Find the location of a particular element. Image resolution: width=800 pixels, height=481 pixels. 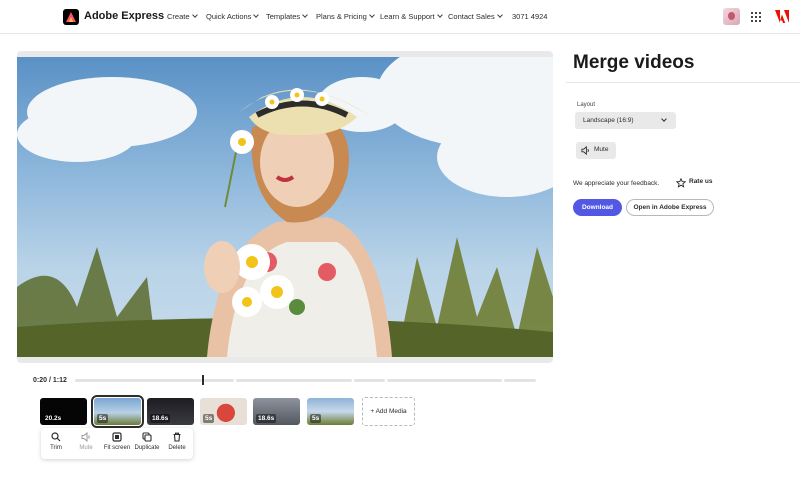

nav-learn-support-label: Learn & Support is located at coordinates (407, 16).